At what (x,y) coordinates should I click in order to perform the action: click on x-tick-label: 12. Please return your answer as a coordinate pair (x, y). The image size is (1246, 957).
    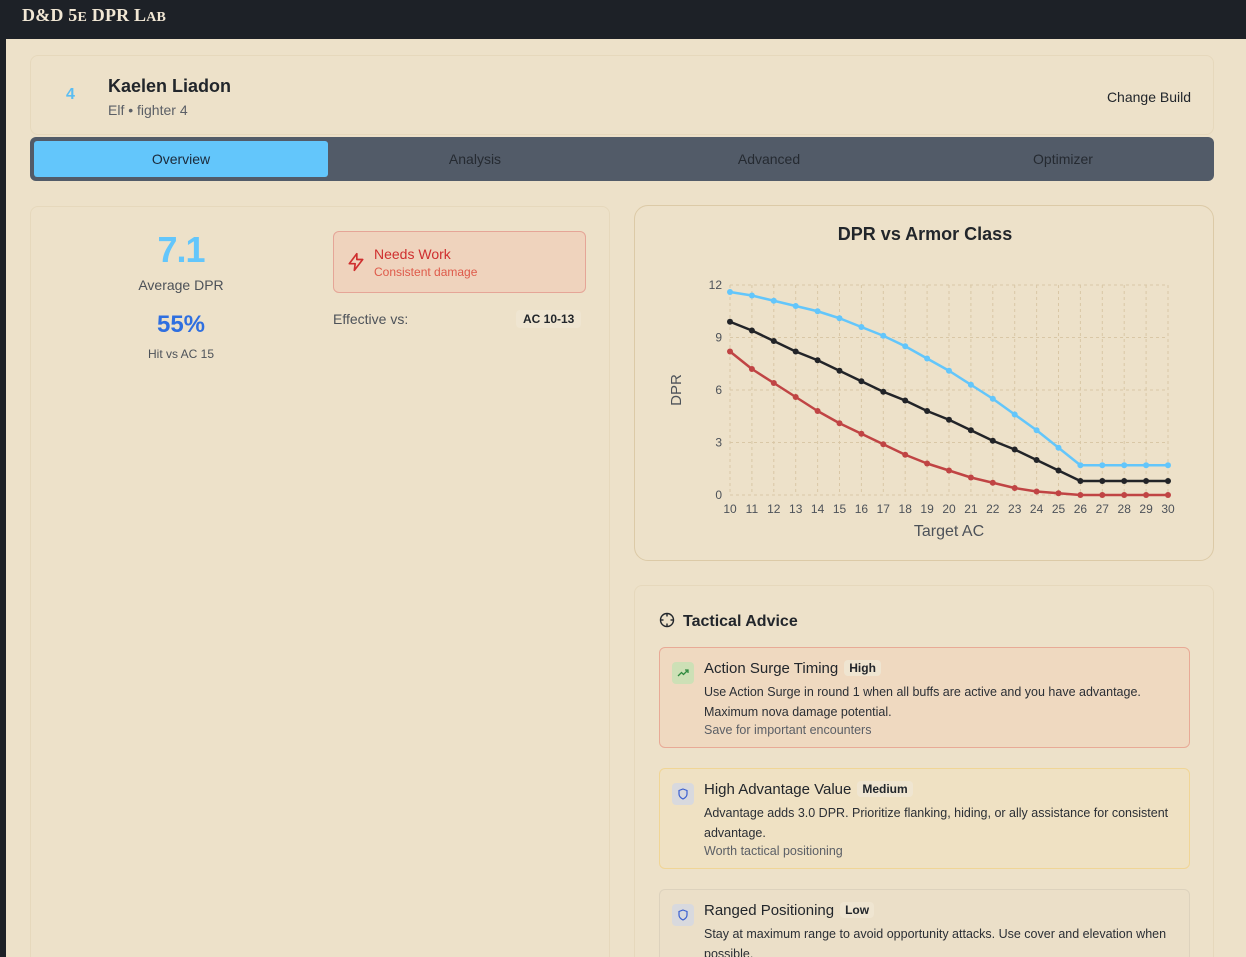
    Looking at the image, I should click on (774, 509).